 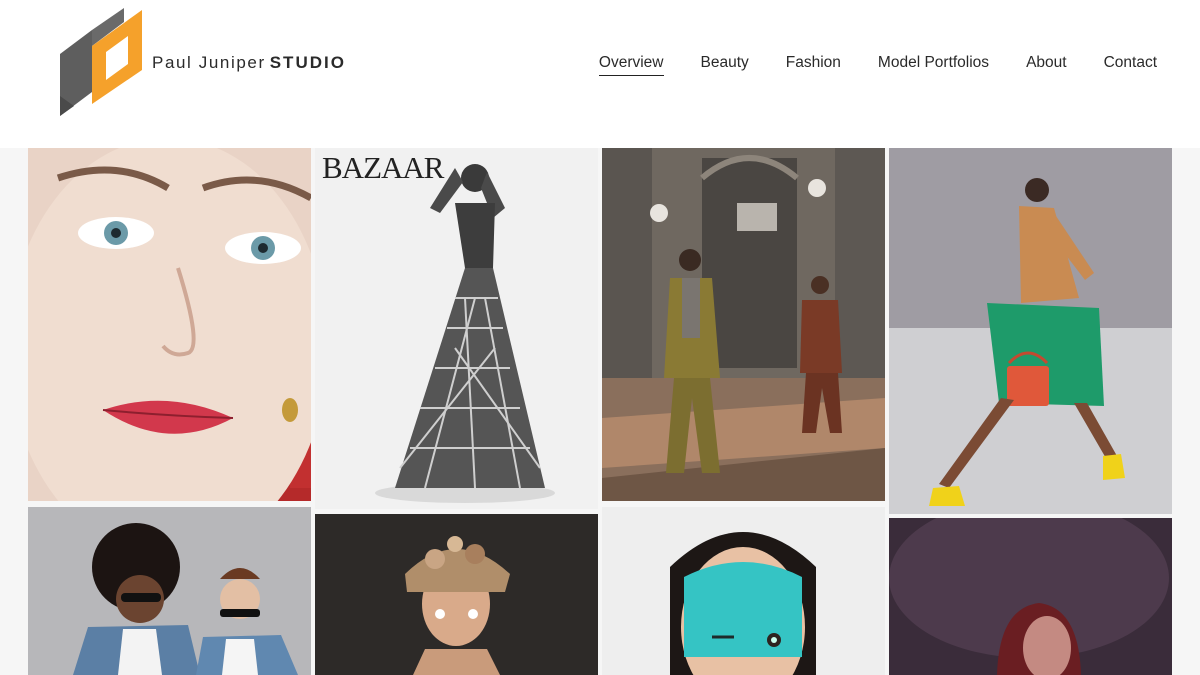 I want to click on photo-denim-duo, so click(x=169, y=591).